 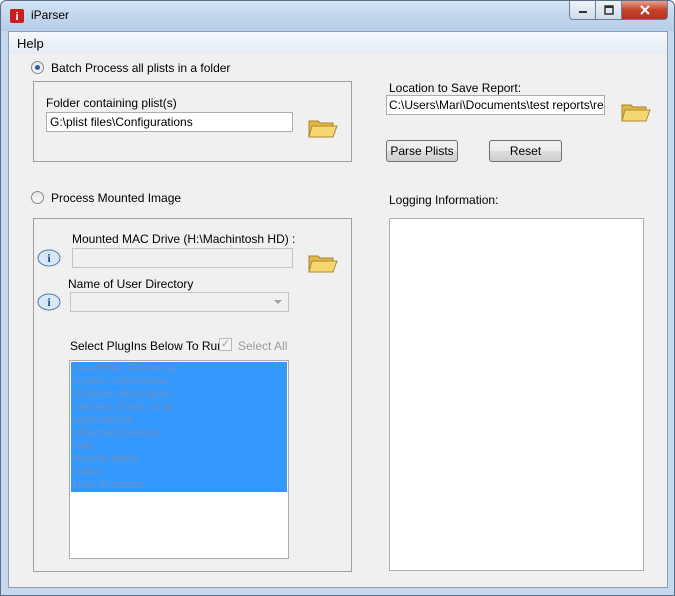 What do you see at coordinates (179, 302) in the screenshot?
I see `user-directory-select` at bounding box center [179, 302].